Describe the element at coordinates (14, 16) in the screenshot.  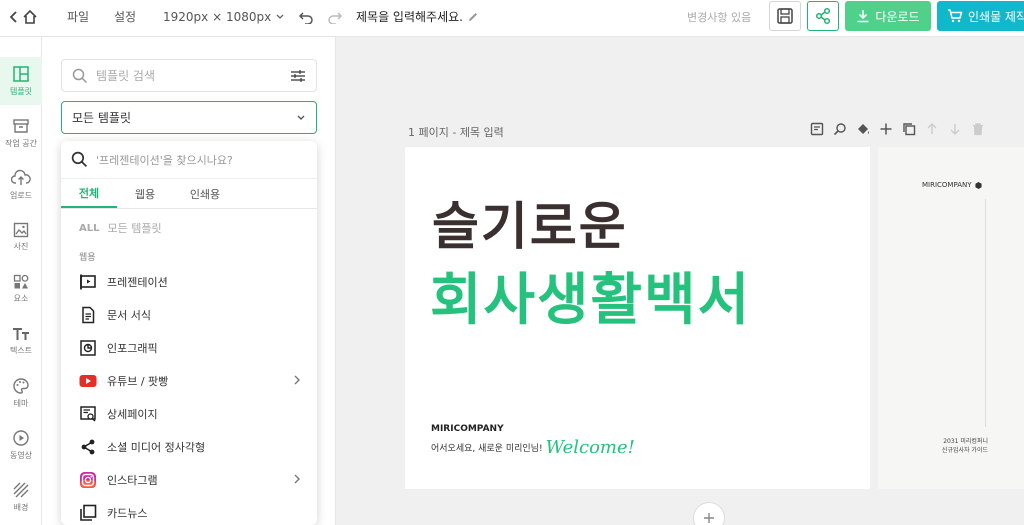
I see `back-icon` at that location.